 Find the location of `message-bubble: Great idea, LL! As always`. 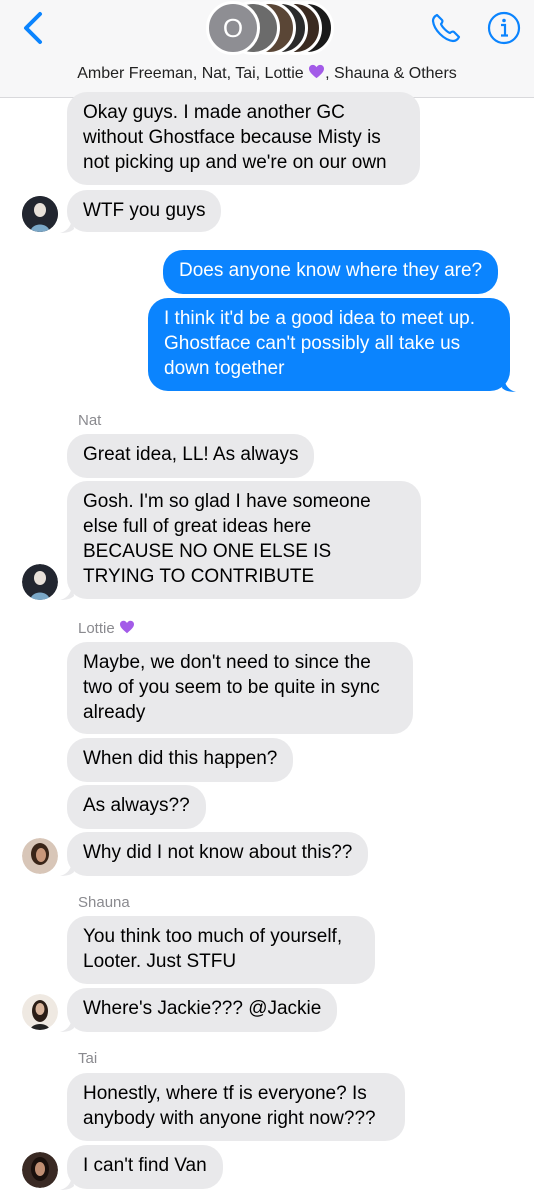

message-bubble: Great idea, LL! As always is located at coordinates (191, 456).